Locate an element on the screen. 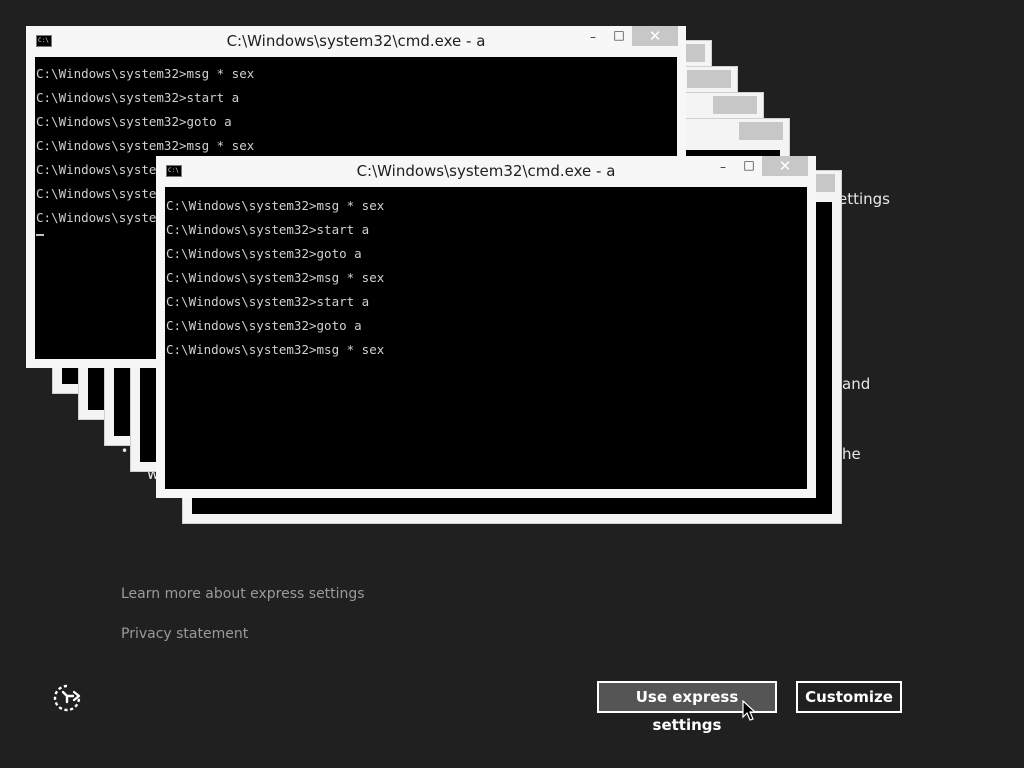 This screenshot has height=768, width=1024. and-text-fragment: and is located at coordinates (856, 384).